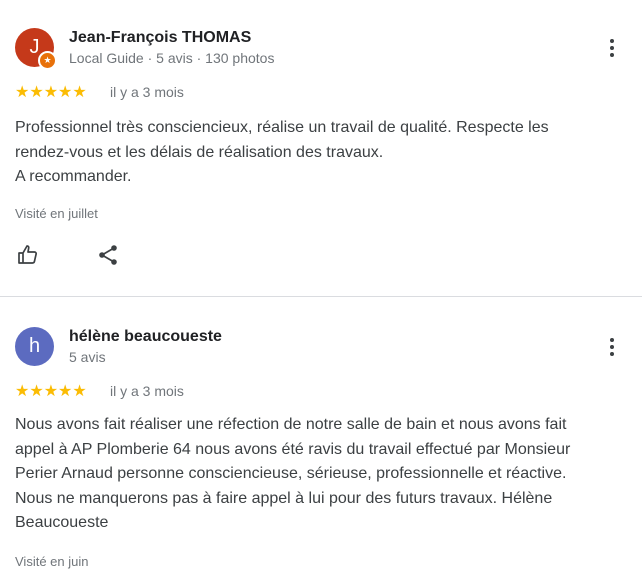  I want to click on share-button, so click(108, 255).